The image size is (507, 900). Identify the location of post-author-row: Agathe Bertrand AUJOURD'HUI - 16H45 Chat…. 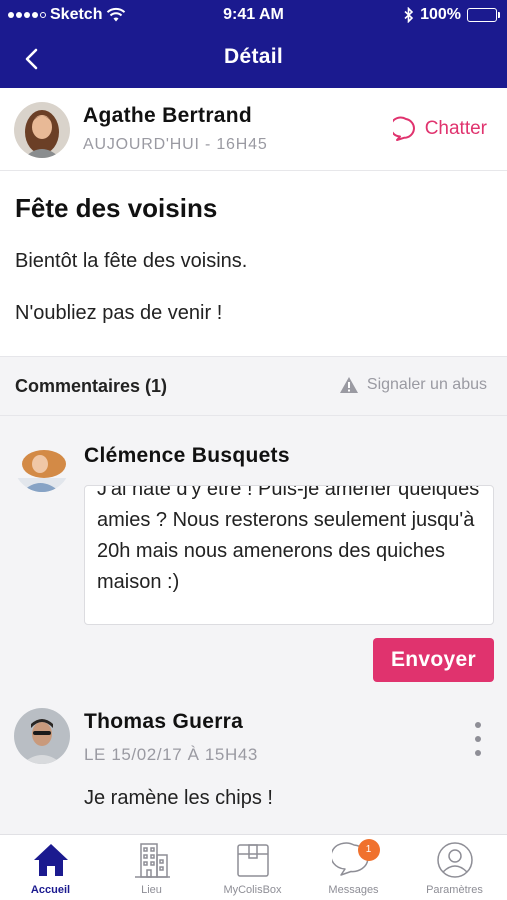
(253, 129).